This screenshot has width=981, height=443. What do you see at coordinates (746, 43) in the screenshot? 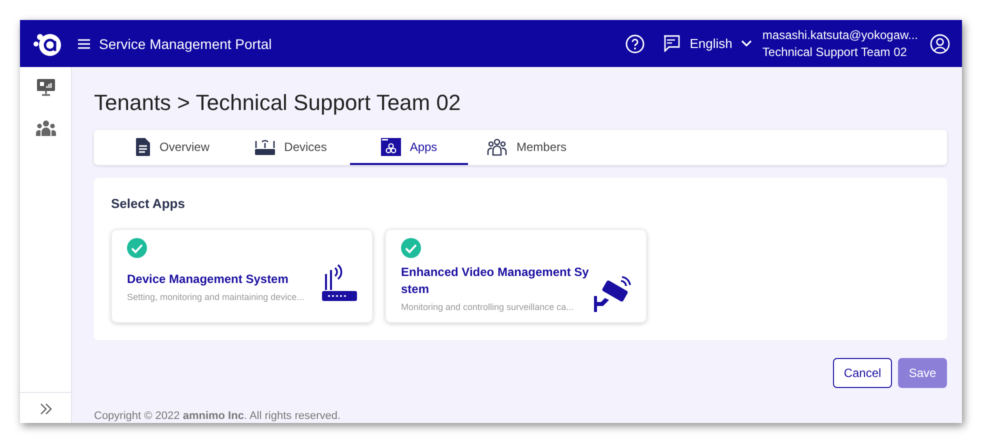
I see `chevron-down-icon` at bounding box center [746, 43].